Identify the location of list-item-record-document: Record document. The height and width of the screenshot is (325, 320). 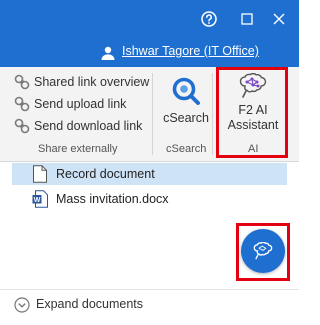
(149, 174).